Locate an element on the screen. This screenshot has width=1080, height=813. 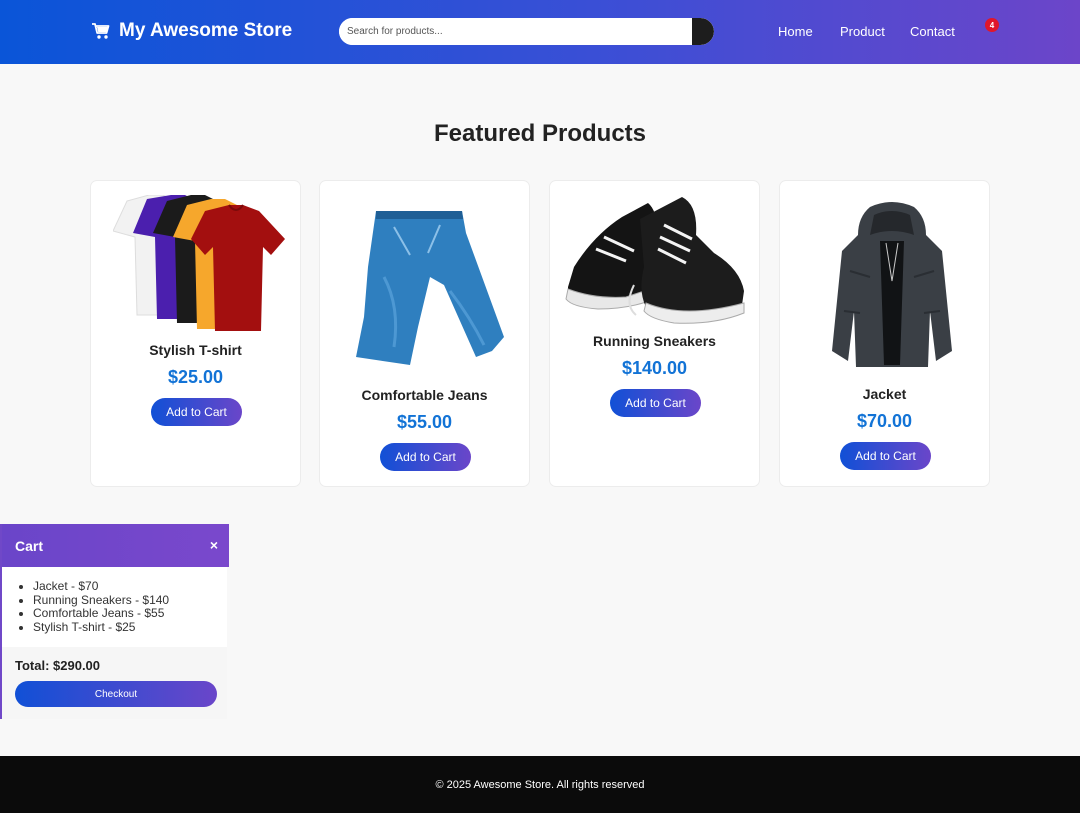
product-price: $55.00 is located at coordinates (424, 422).